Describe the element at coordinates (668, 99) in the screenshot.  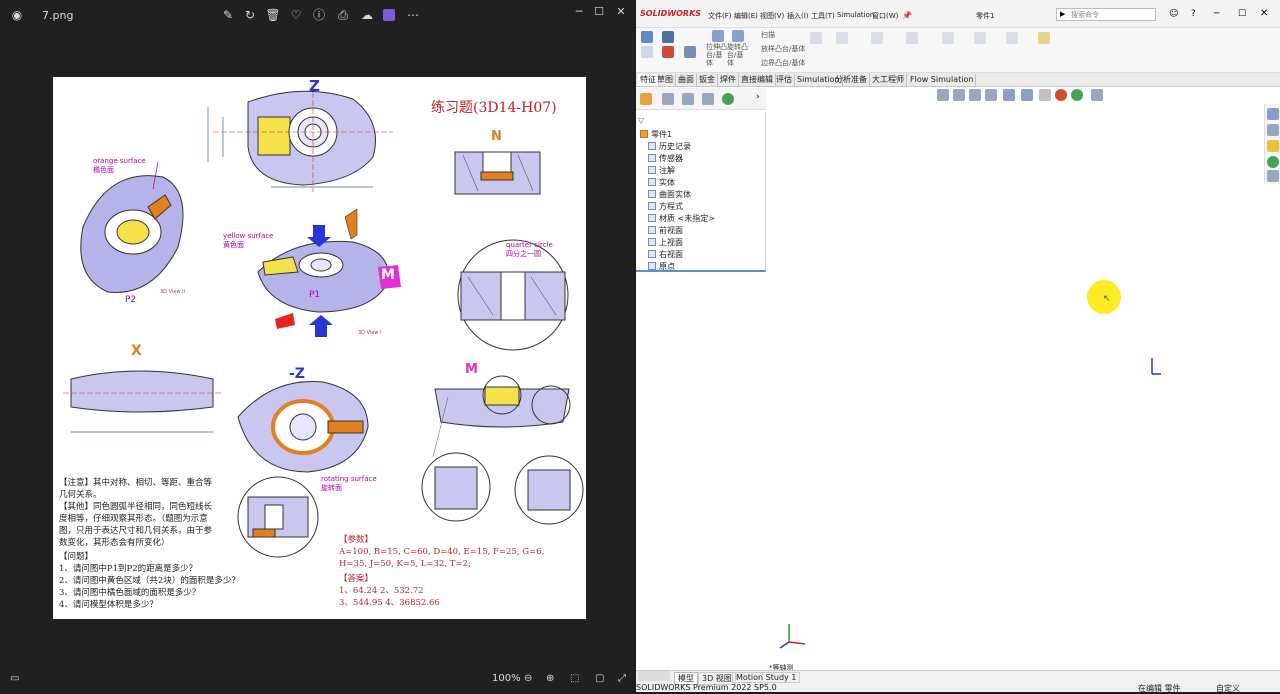
I see `property-manager-icon` at that location.